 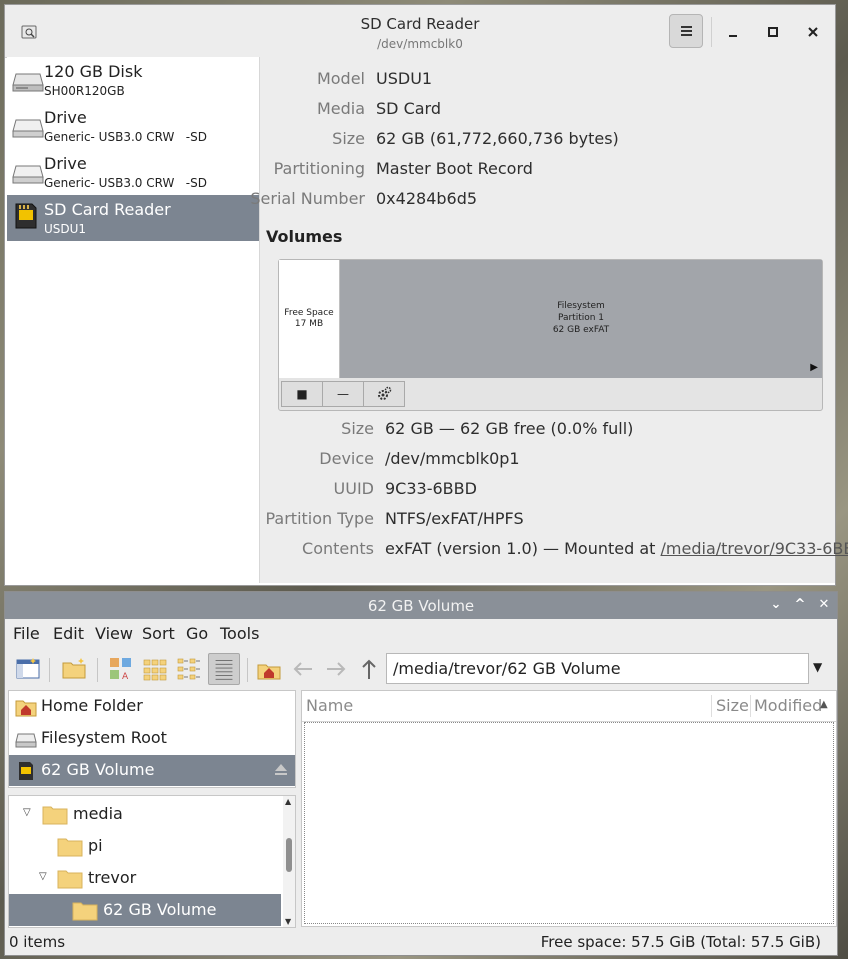 I want to click on hamburger-menu-button, so click(x=686, y=31).